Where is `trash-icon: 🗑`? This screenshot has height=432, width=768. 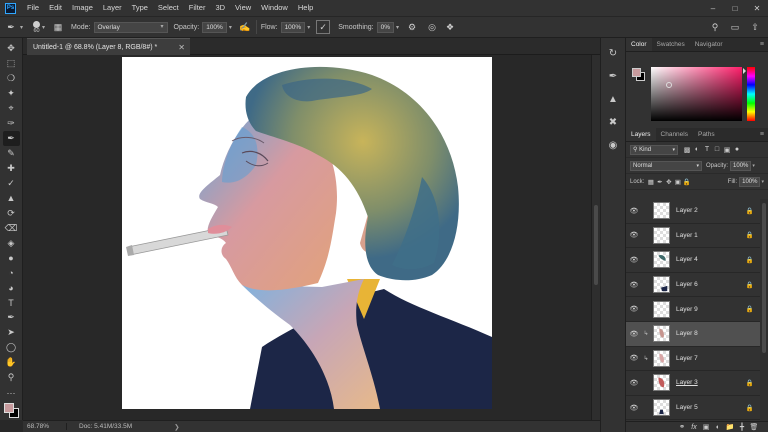
trash-icon: 🗑 is located at coordinates (754, 427).